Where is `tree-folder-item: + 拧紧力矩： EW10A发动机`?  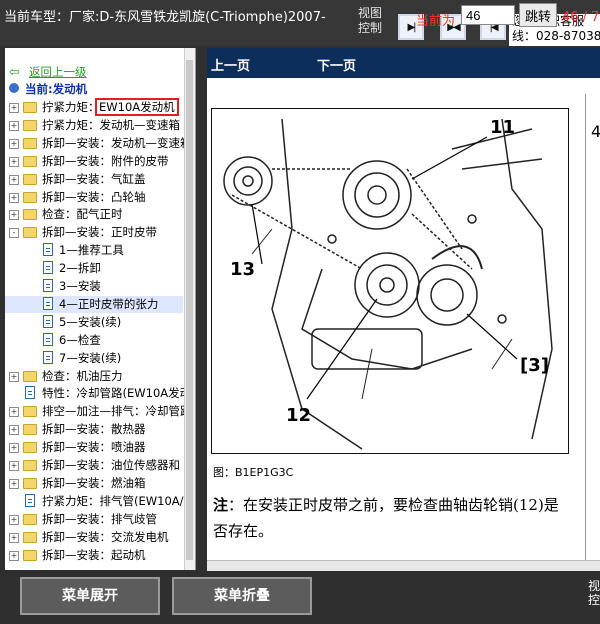 tree-folder-item: + 拧紧力矩： EW10A发动机 is located at coordinates (94, 107).